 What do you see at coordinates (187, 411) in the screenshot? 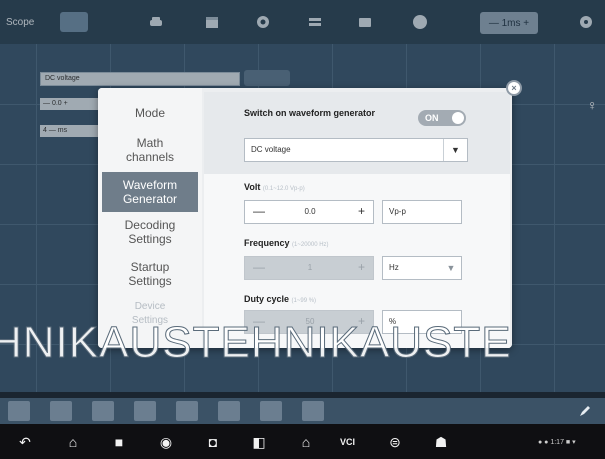
I see `channel-button-e` at bounding box center [187, 411].